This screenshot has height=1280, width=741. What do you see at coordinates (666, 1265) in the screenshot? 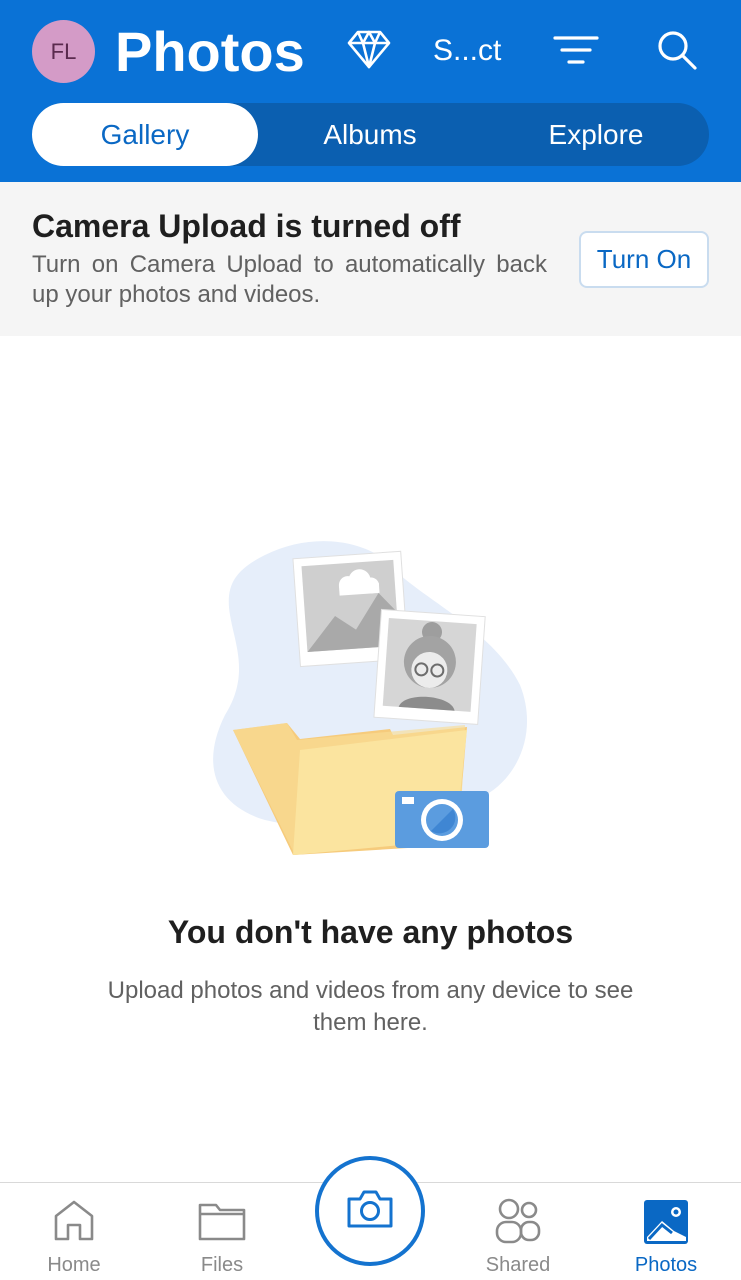
I see `nav-photos-label: Photos` at bounding box center [666, 1265].